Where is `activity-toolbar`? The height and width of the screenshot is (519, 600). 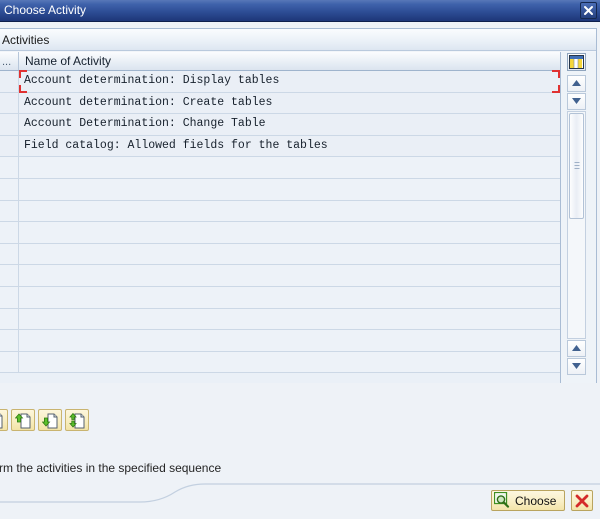 activity-toolbar is located at coordinates (44, 420).